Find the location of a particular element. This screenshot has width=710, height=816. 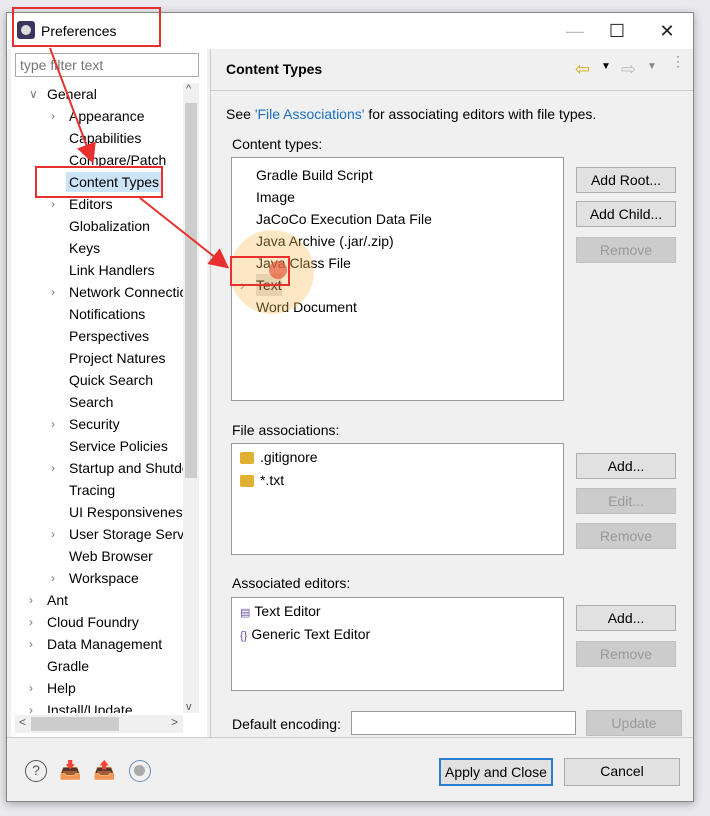

content-type-item: Image is located at coordinates (275, 197).